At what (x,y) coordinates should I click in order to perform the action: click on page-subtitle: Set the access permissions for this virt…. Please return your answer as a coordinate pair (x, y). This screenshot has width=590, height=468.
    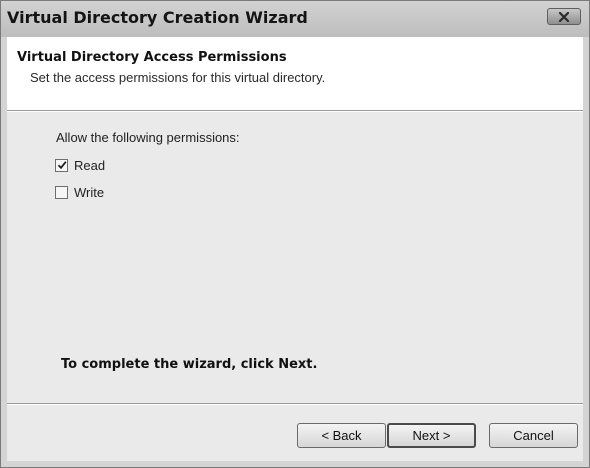
    Looking at the image, I should click on (178, 77).